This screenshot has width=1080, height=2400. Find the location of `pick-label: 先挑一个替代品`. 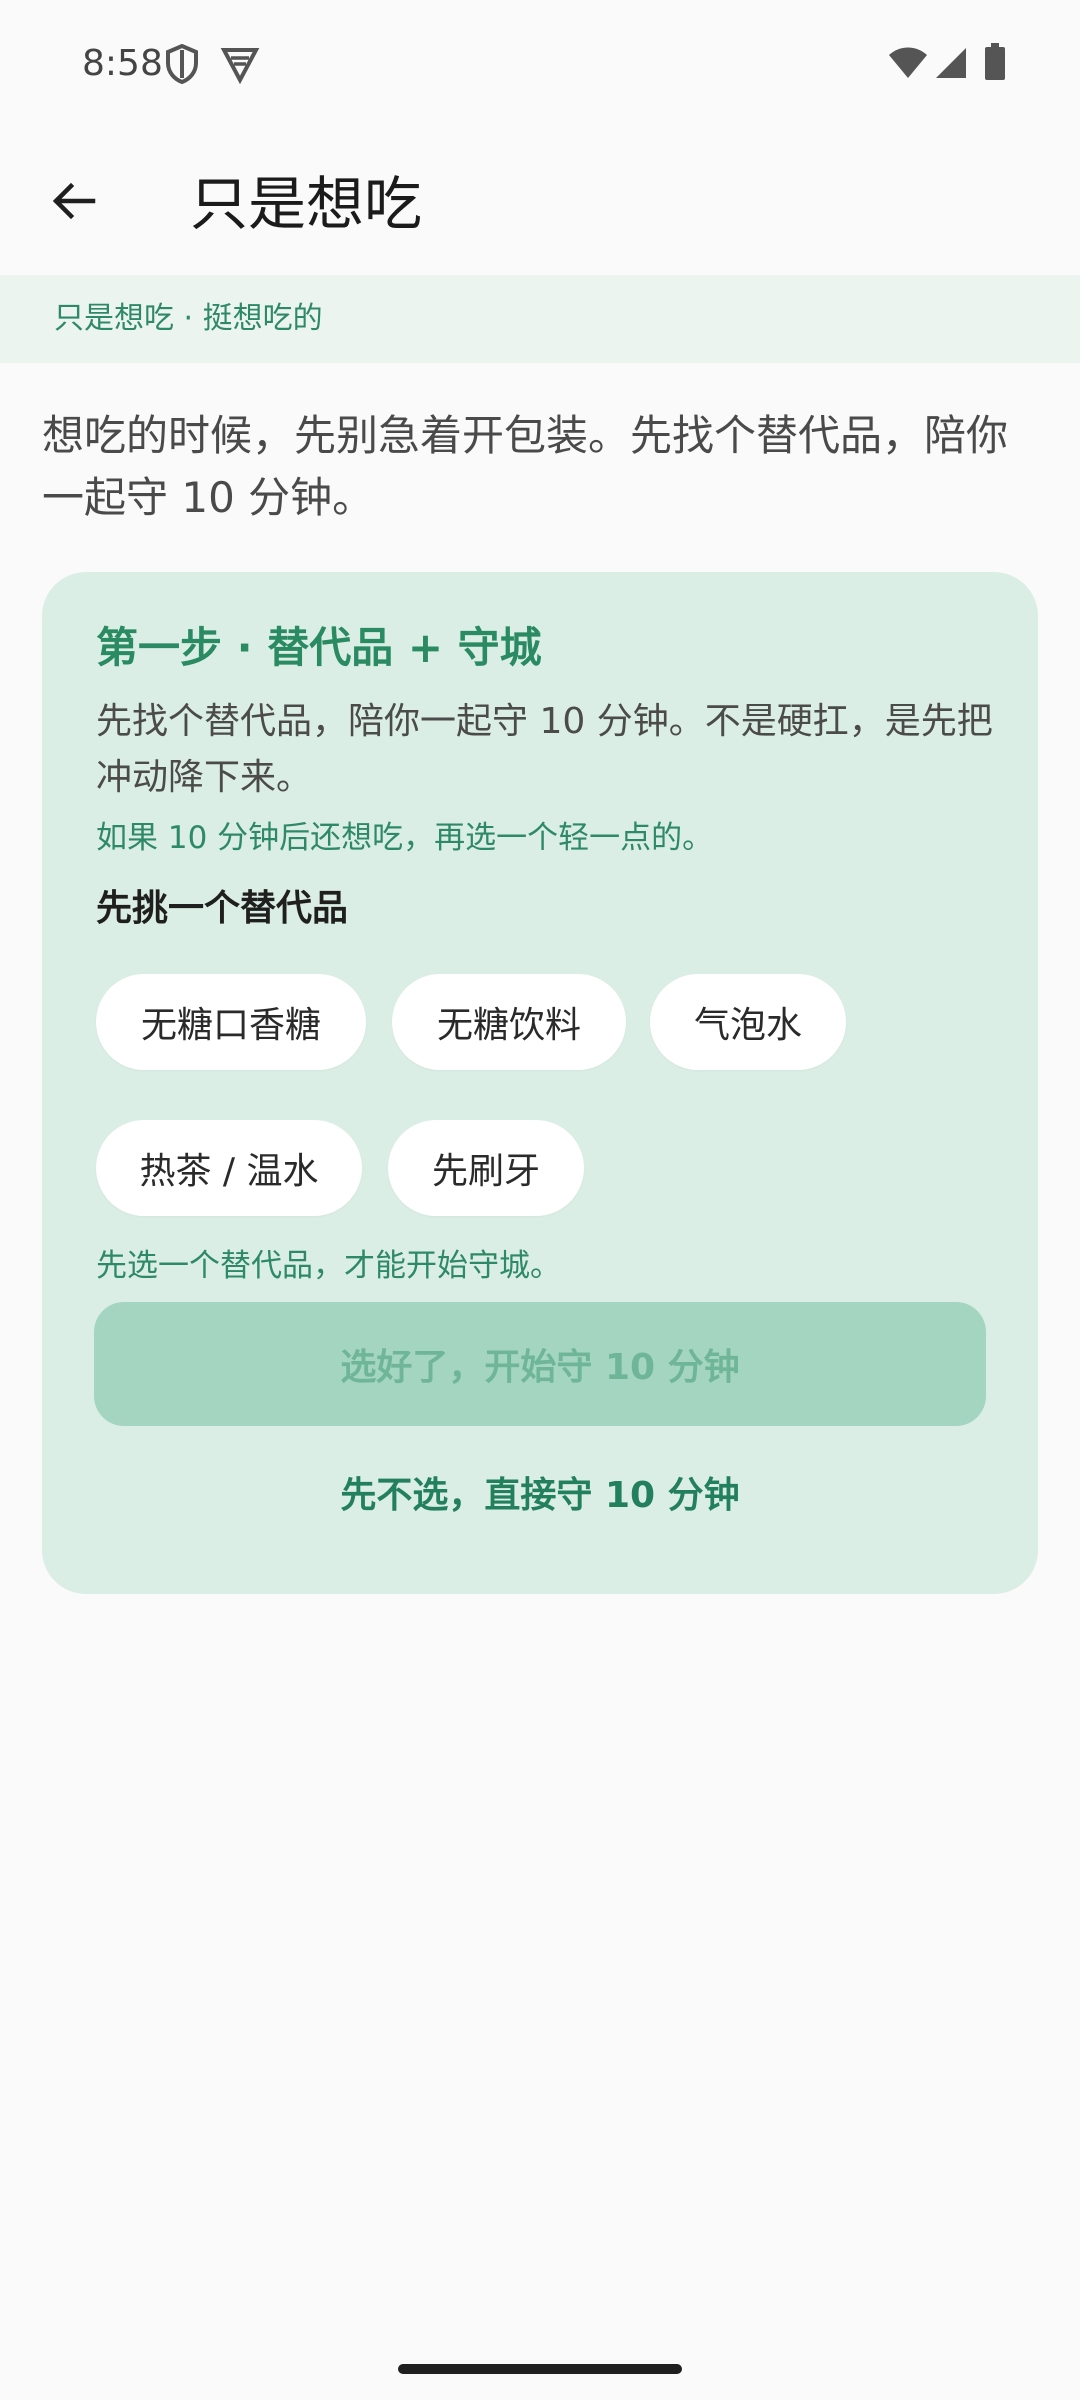

pick-label: 先挑一个替代品 is located at coordinates (222, 908).